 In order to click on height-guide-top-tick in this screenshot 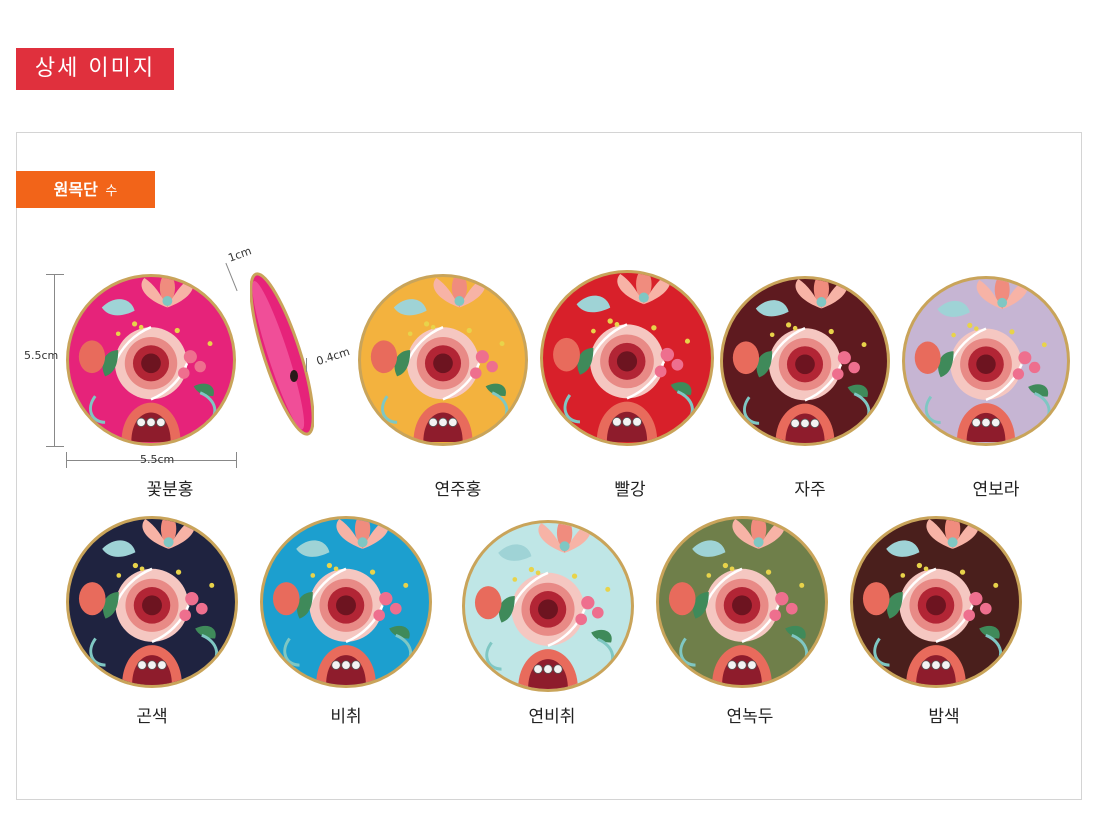, I will do `click(55, 274)`.